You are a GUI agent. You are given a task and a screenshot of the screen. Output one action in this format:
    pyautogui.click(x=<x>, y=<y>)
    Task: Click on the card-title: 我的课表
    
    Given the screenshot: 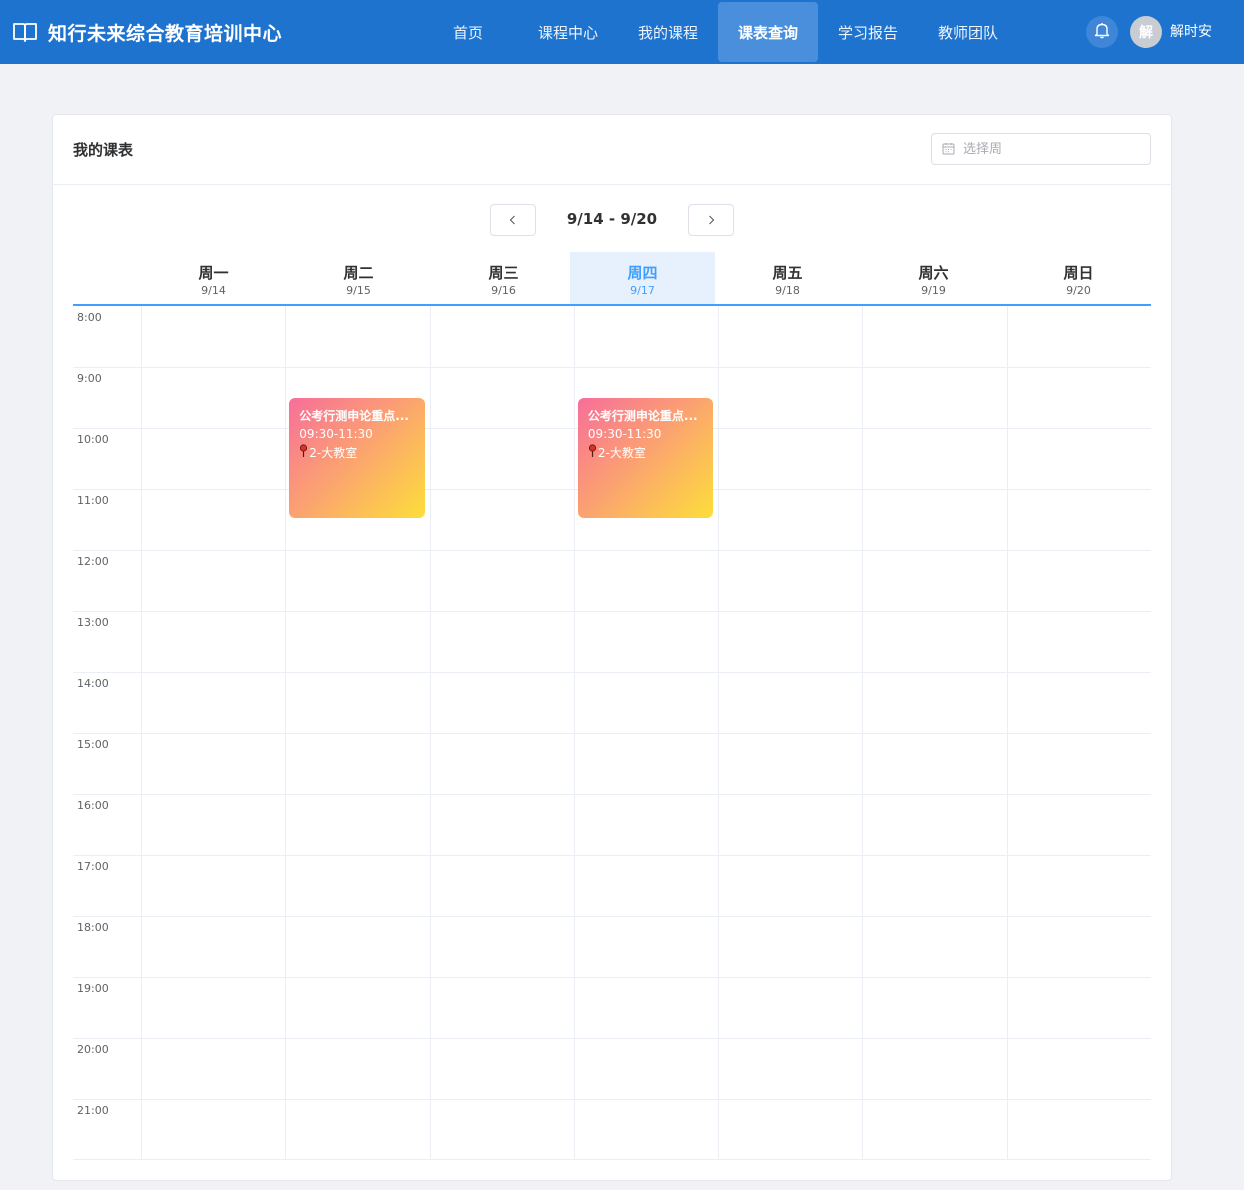 What is the action you would take?
    pyautogui.click(x=103, y=150)
    